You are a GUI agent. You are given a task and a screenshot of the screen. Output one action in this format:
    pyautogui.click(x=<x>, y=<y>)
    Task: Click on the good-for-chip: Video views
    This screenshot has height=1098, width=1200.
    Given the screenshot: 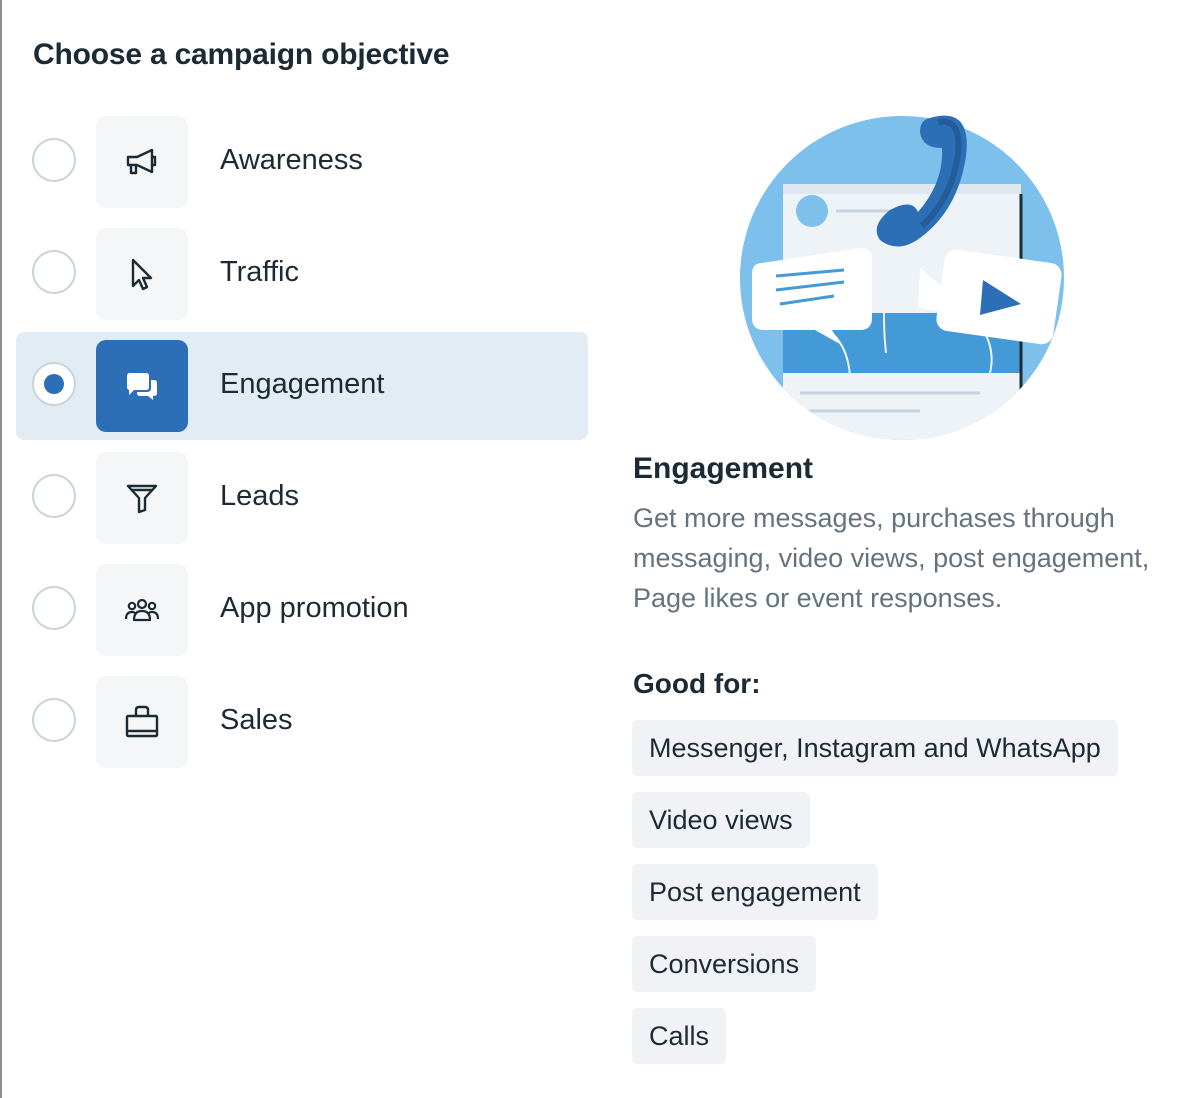 What is the action you would take?
    pyautogui.click(x=721, y=820)
    